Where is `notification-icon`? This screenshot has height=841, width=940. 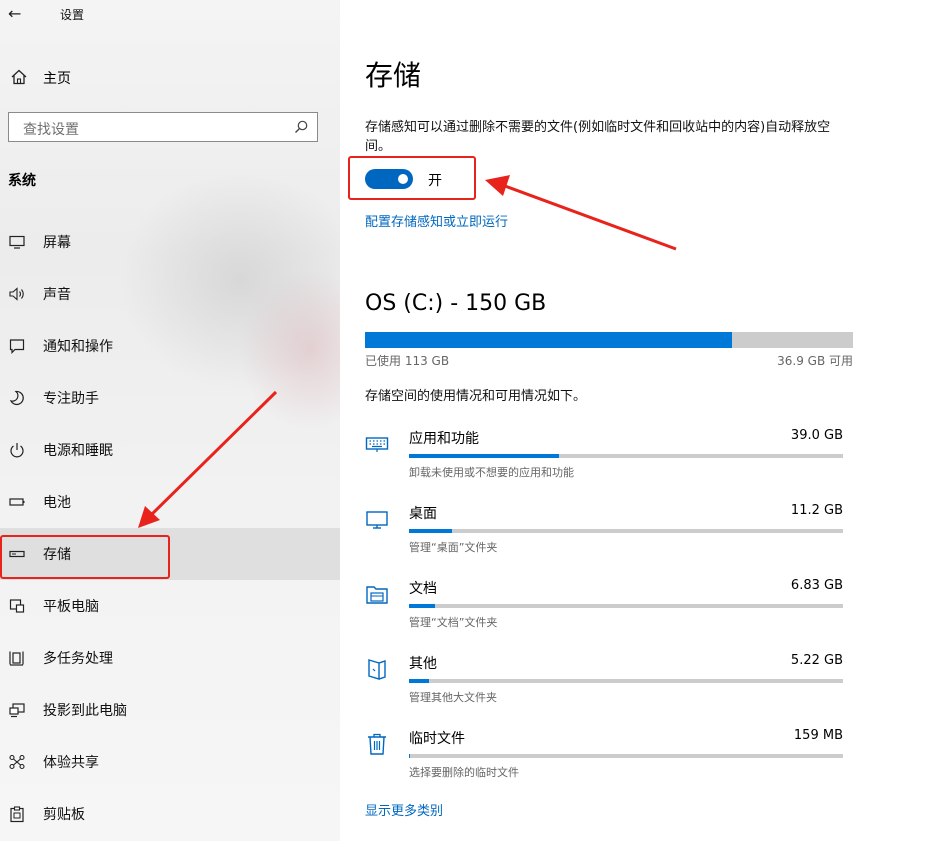 notification-icon is located at coordinates (17, 346).